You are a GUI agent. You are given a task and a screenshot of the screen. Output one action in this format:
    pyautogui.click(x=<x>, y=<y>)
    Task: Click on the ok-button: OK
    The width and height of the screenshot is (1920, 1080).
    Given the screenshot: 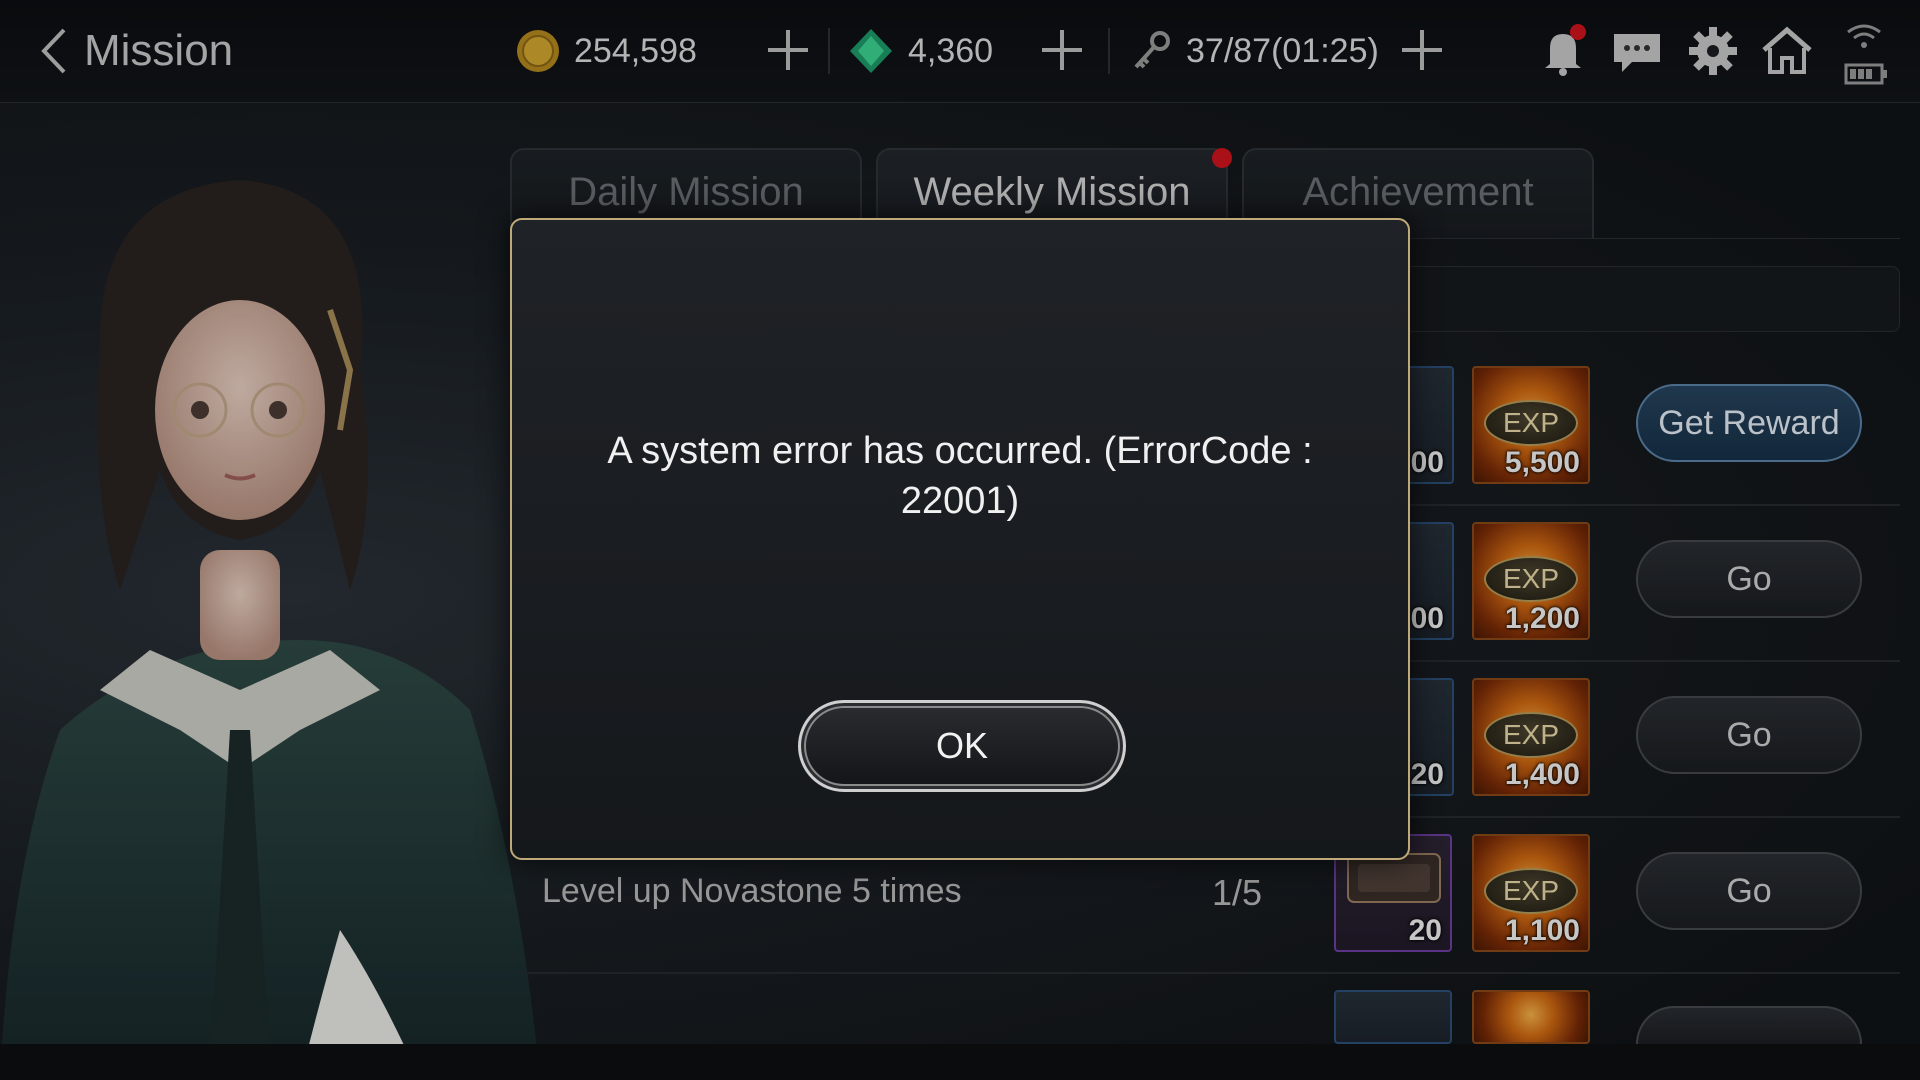 What is the action you would take?
    pyautogui.click(x=962, y=746)
    